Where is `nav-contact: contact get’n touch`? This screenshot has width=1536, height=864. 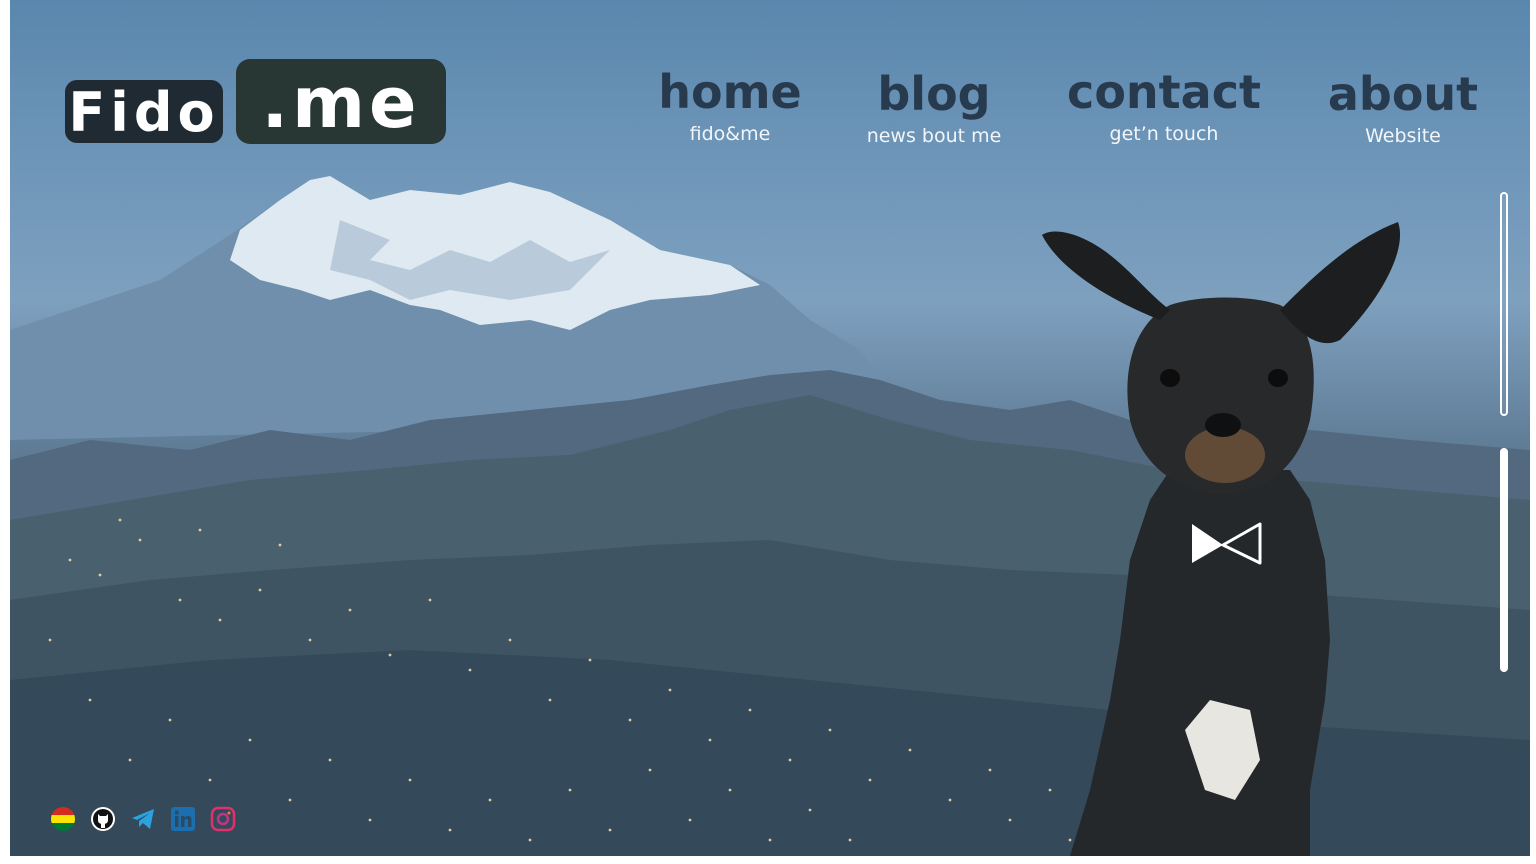
nav-contact: contact get’n touch is located at coordinates (1164, 106).